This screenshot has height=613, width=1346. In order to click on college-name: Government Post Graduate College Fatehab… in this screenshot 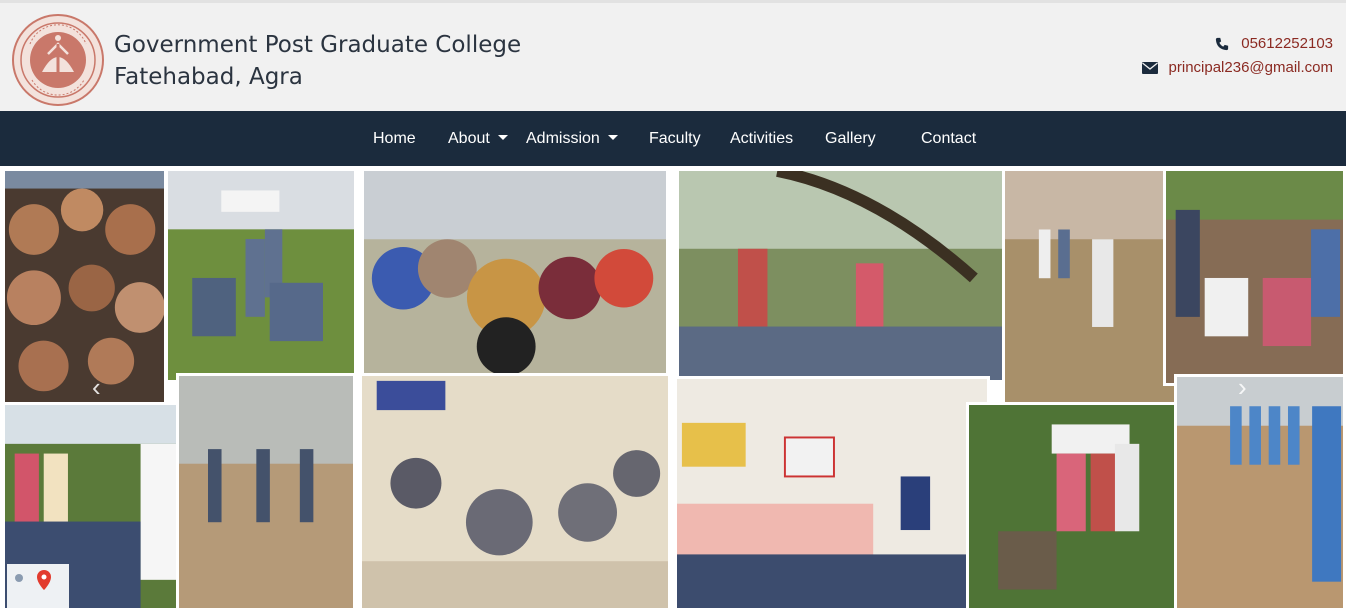, I will do `click(317, 61)`.